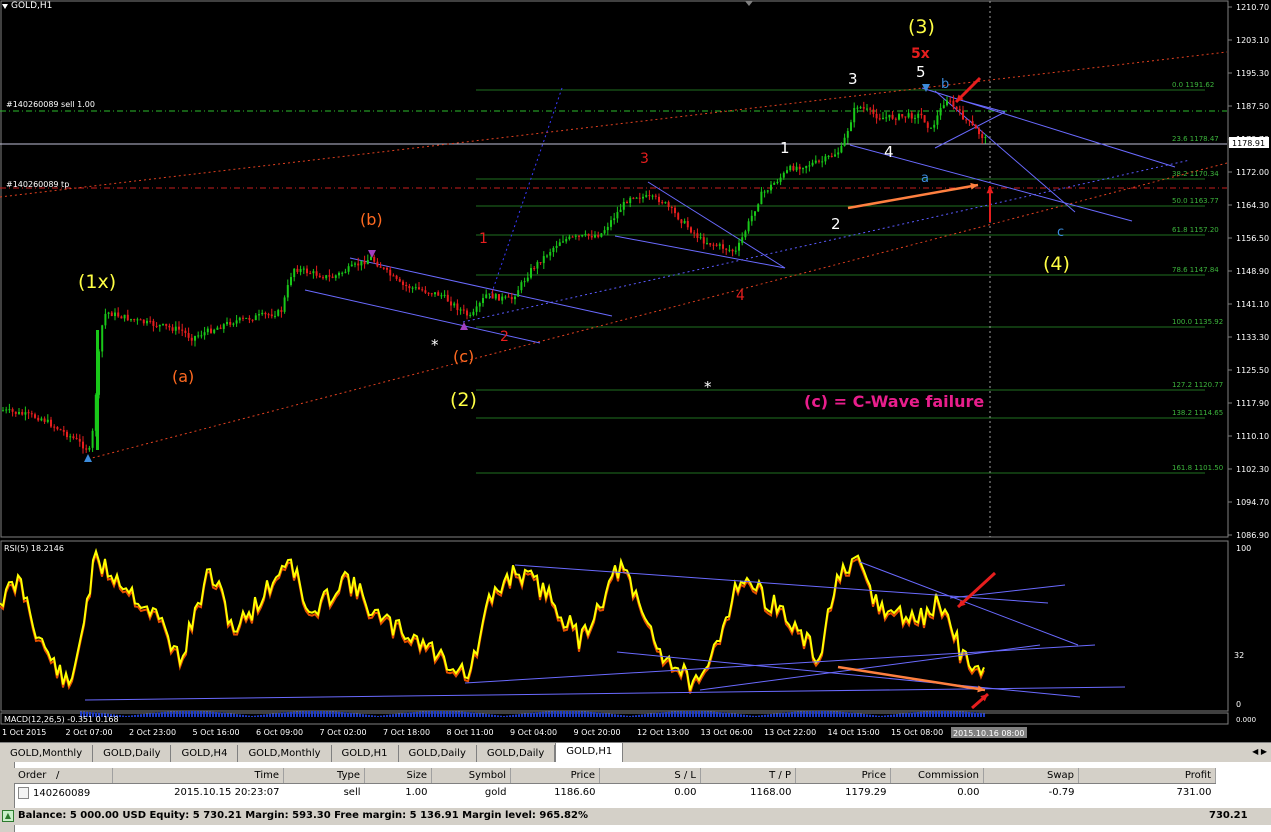 The height and width of the screenshot is (832, 1271). What do you see at coordinates (198, 776) in the screenshot?
I see `col-time: Time` at bounding box center [198, 776].